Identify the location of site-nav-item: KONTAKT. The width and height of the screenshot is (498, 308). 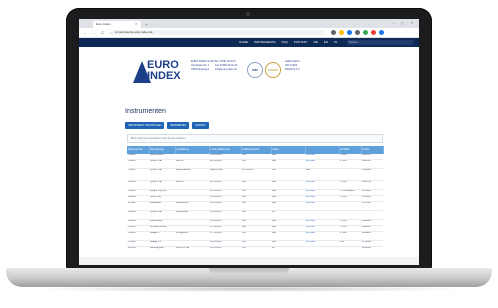
(301, 42).